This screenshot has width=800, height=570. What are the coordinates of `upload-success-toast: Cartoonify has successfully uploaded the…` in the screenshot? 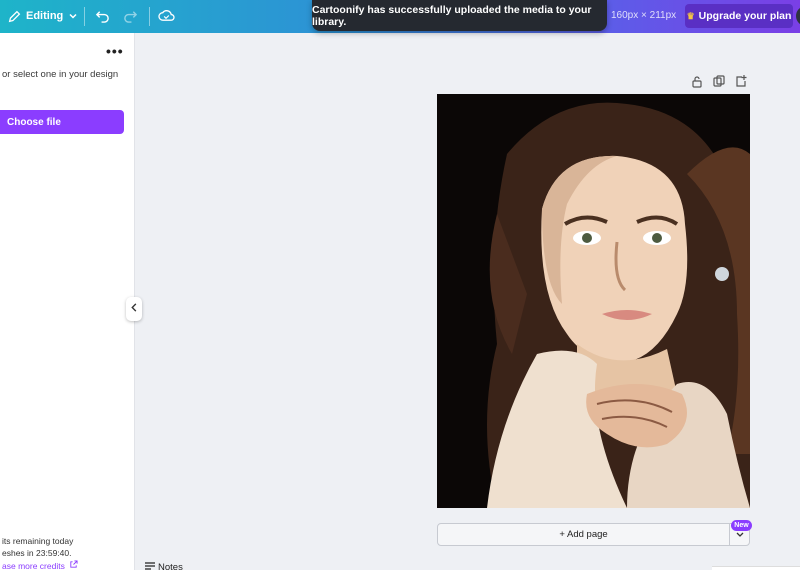 It's located at (459, 15).